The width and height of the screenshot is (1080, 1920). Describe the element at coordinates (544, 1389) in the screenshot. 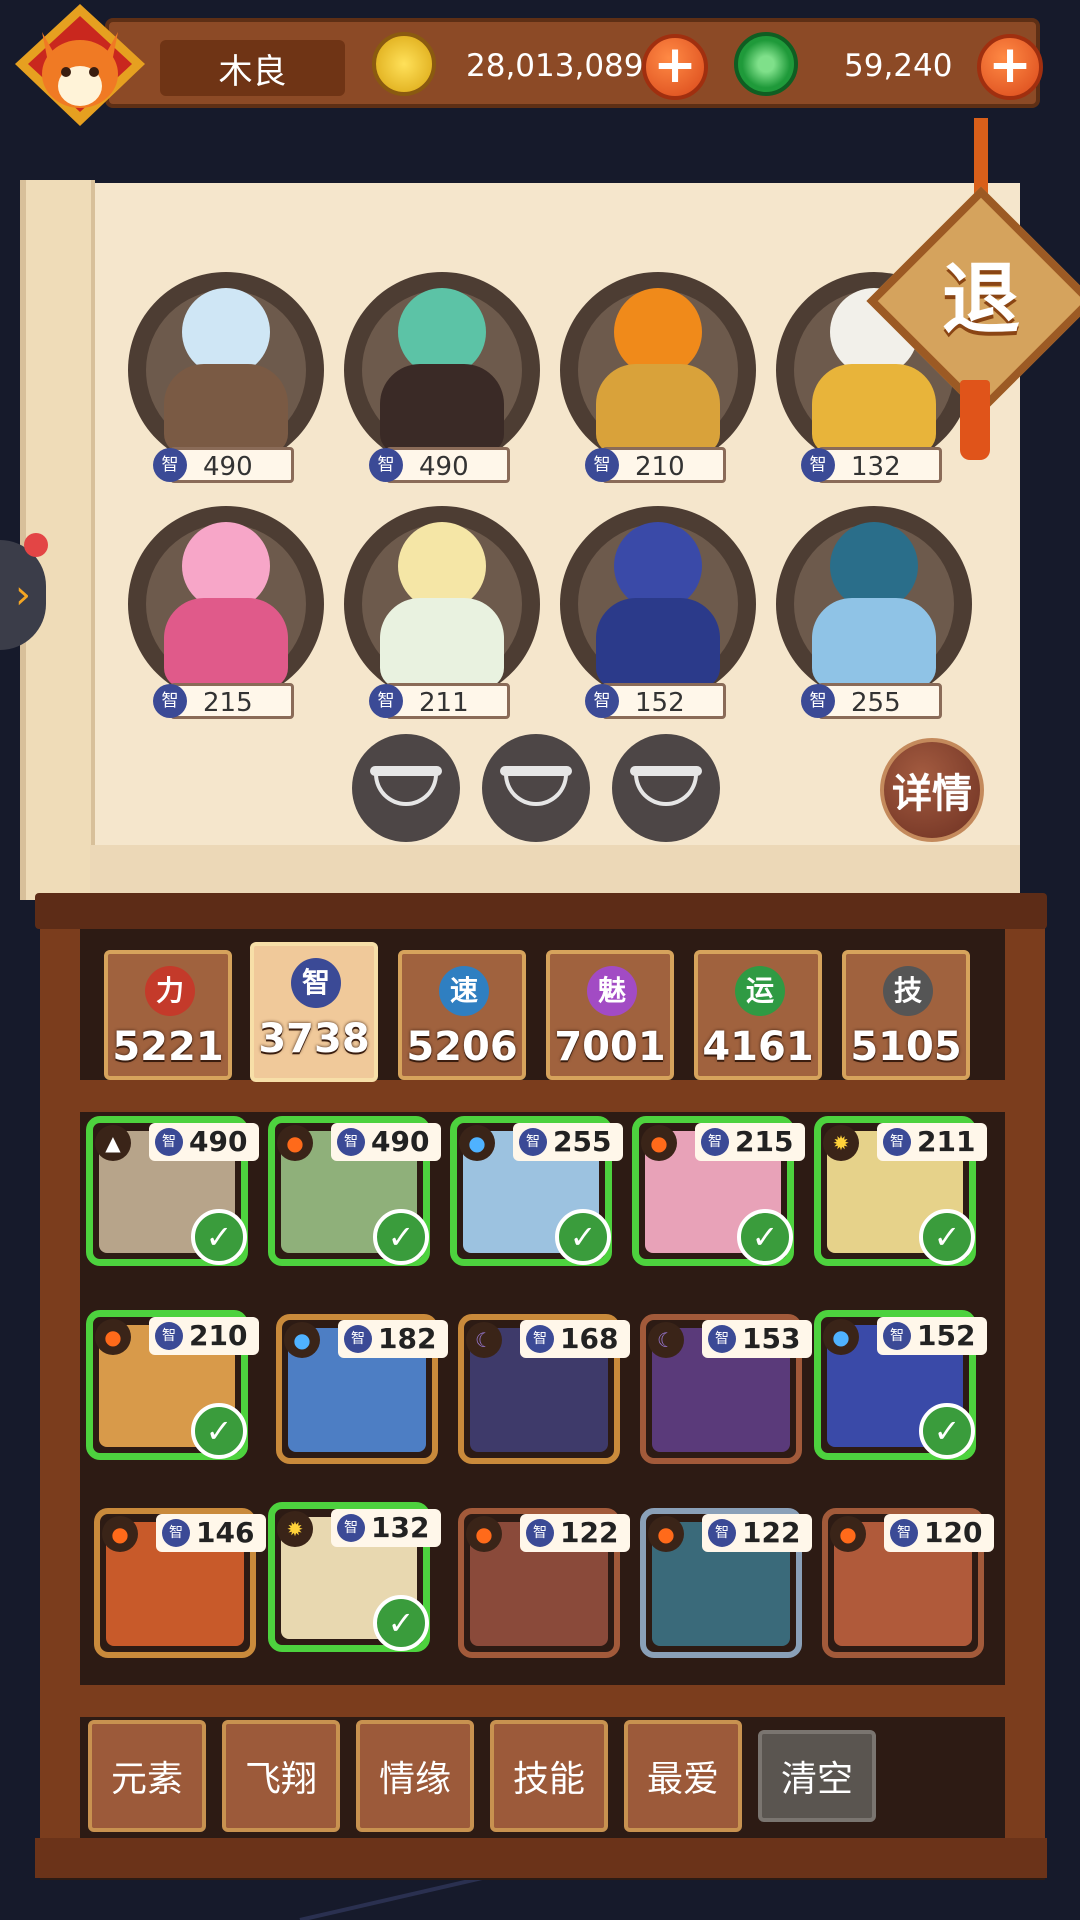

I see `hero-card: ☾ 智 168` at that location.